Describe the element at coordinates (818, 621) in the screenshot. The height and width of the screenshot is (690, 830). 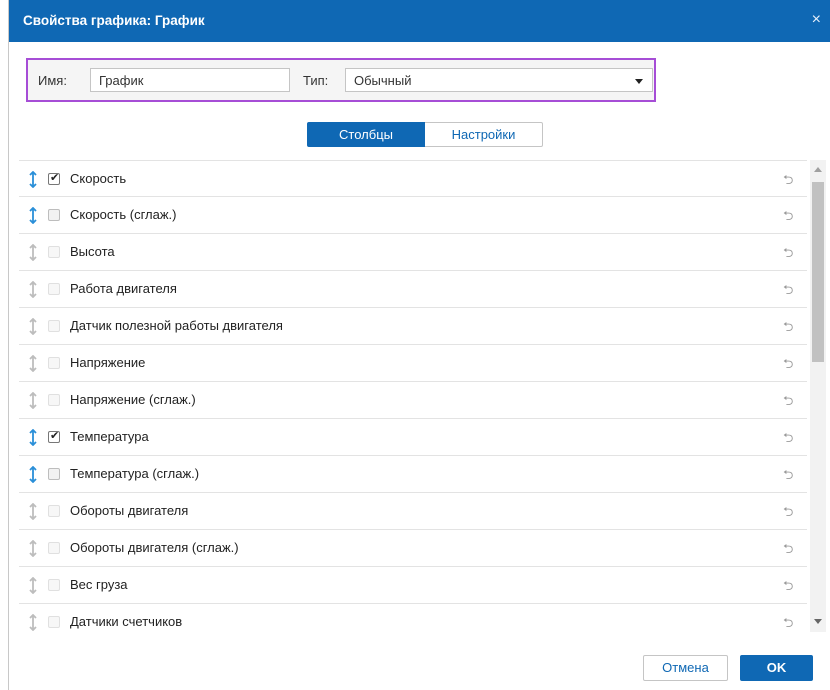
I see `scroll-down-icon` at that location.